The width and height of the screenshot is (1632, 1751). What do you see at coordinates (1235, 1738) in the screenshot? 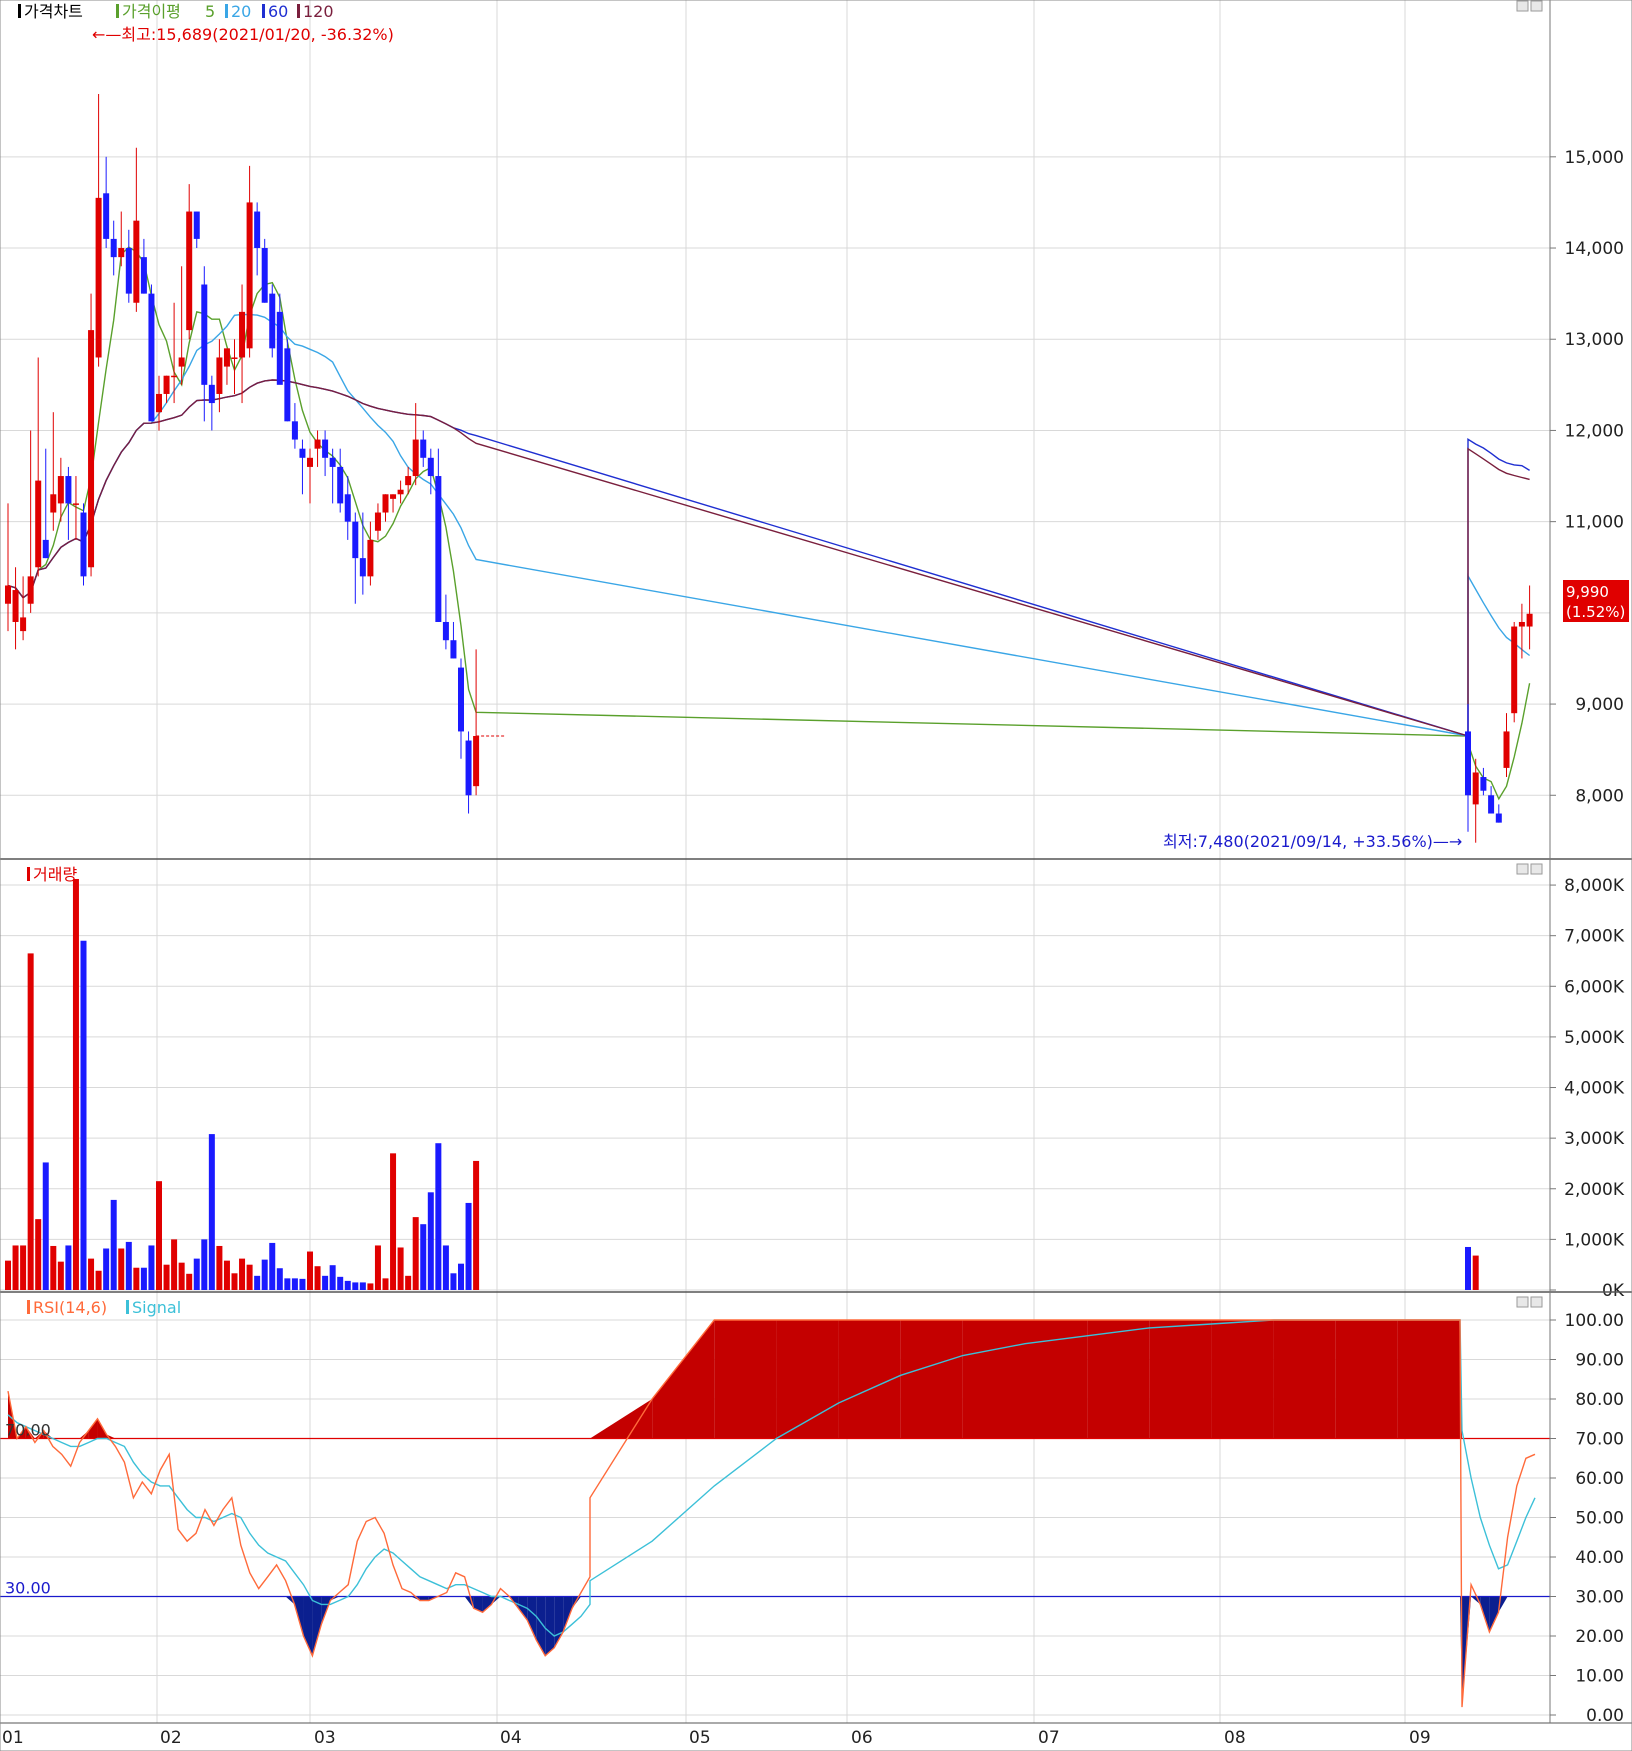
I see `x-tick-label: 08` at bounding box center [1235, 1738].